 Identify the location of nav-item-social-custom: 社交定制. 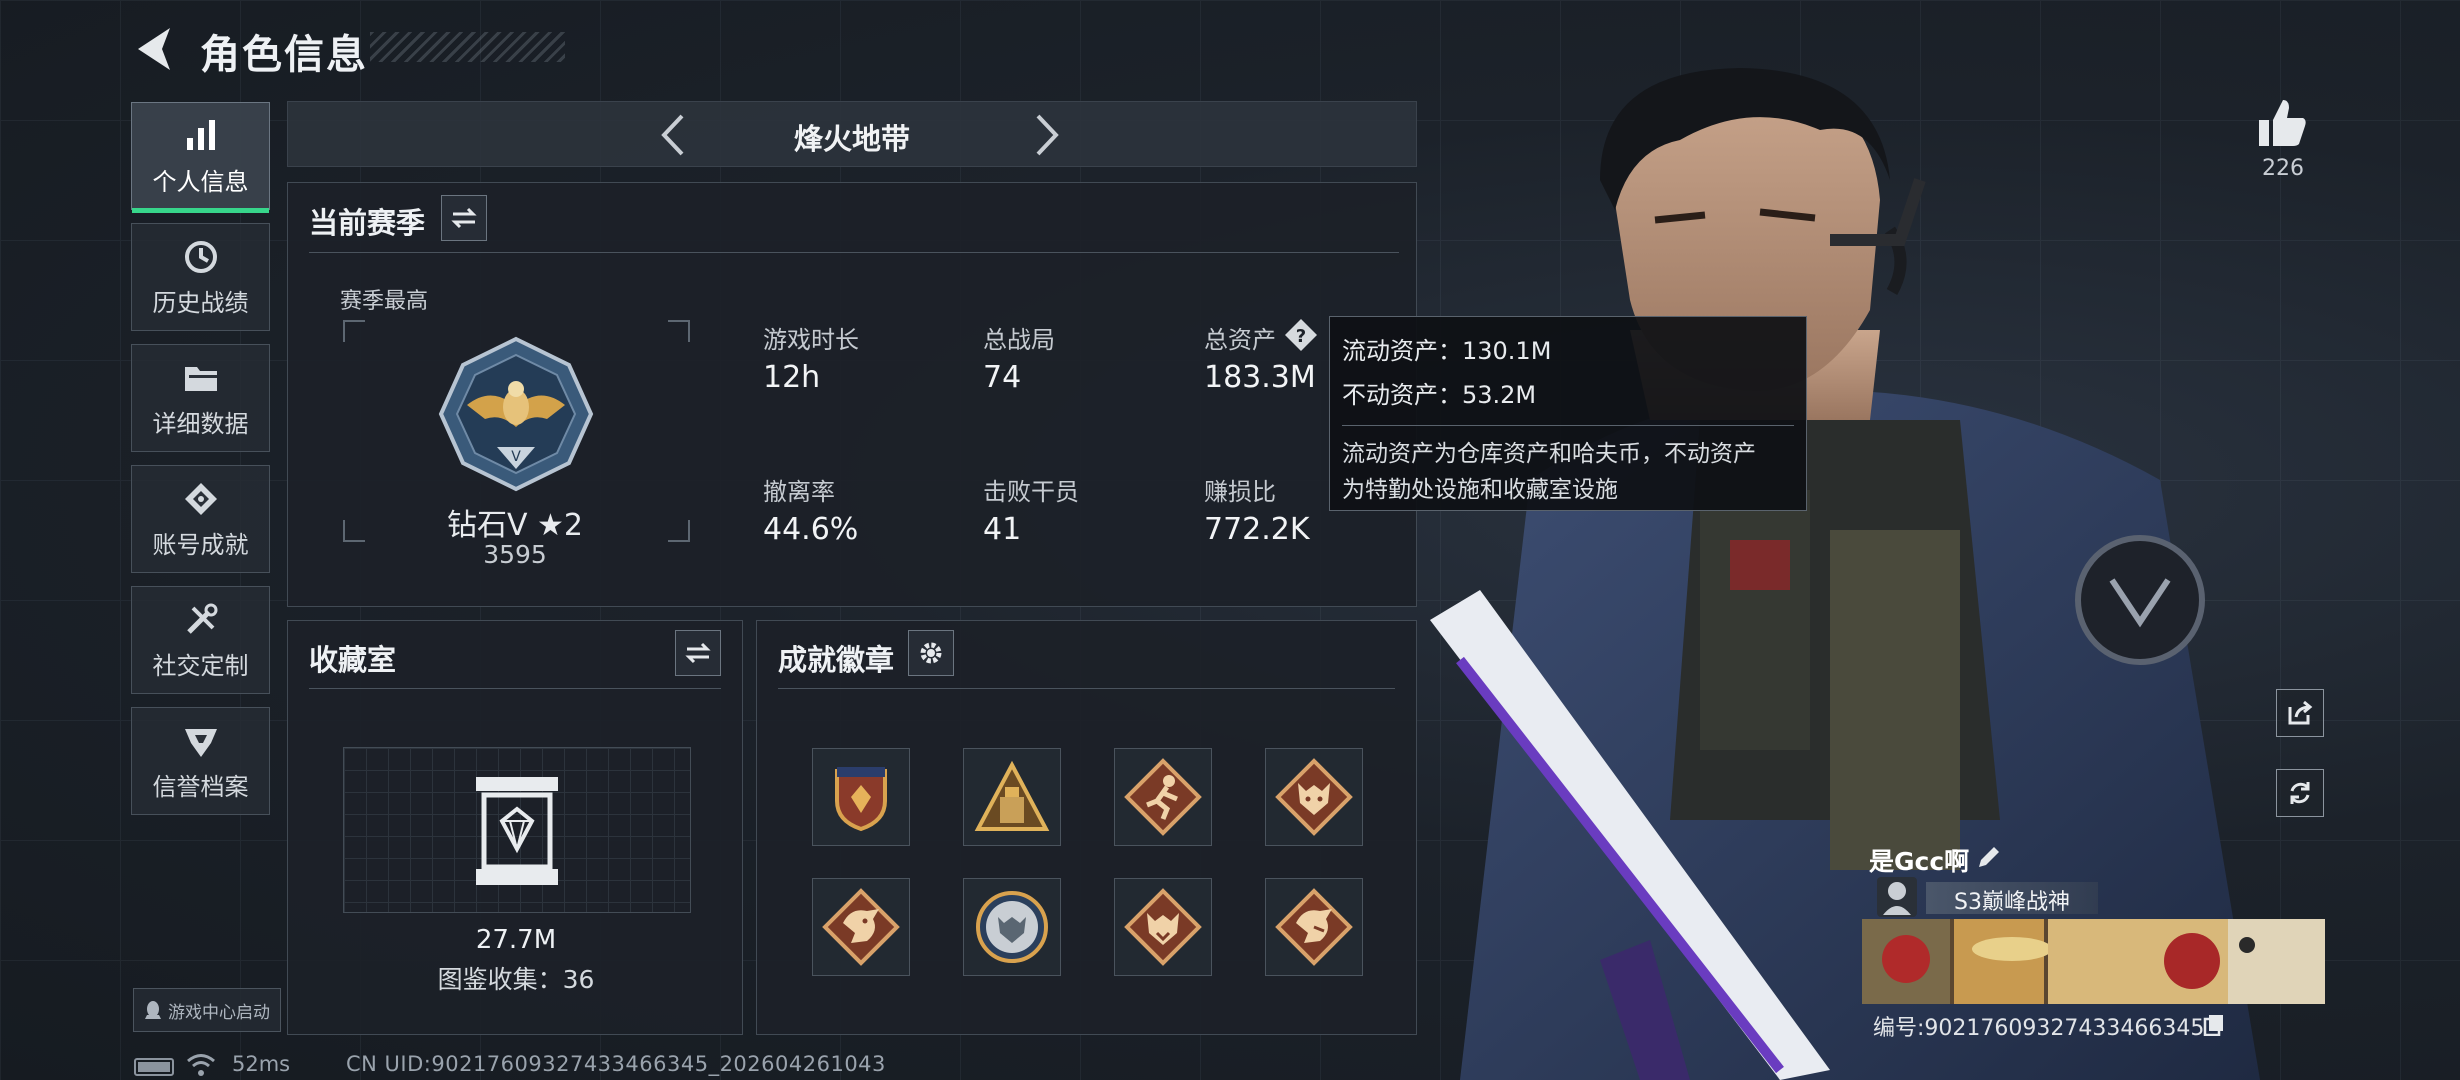
(200, 640).